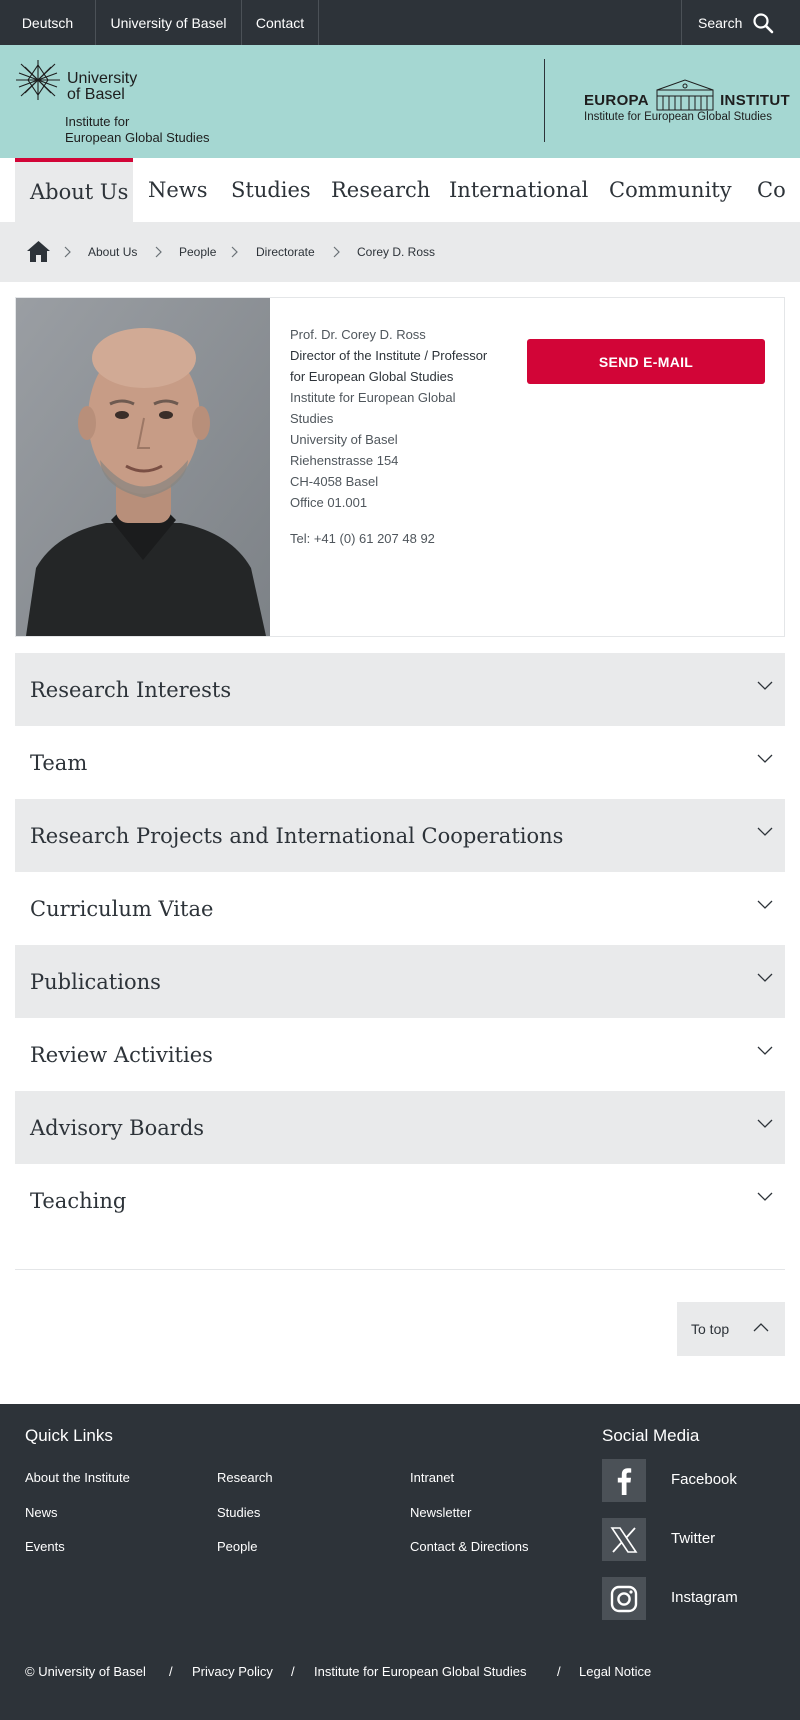 This screenshot has height=1720, width=800. I want to click on breadcrumb-current: Corey D. Ross, so click(396, 252).